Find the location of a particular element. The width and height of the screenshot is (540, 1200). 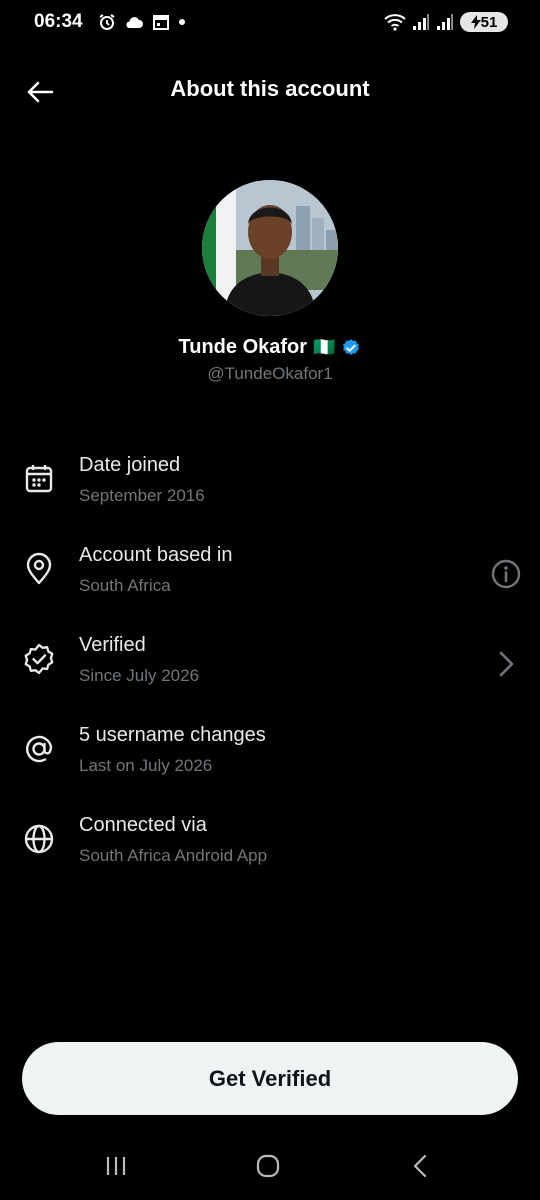

info-subtitle: South Africa Android App is located at coordinates (173, 855).